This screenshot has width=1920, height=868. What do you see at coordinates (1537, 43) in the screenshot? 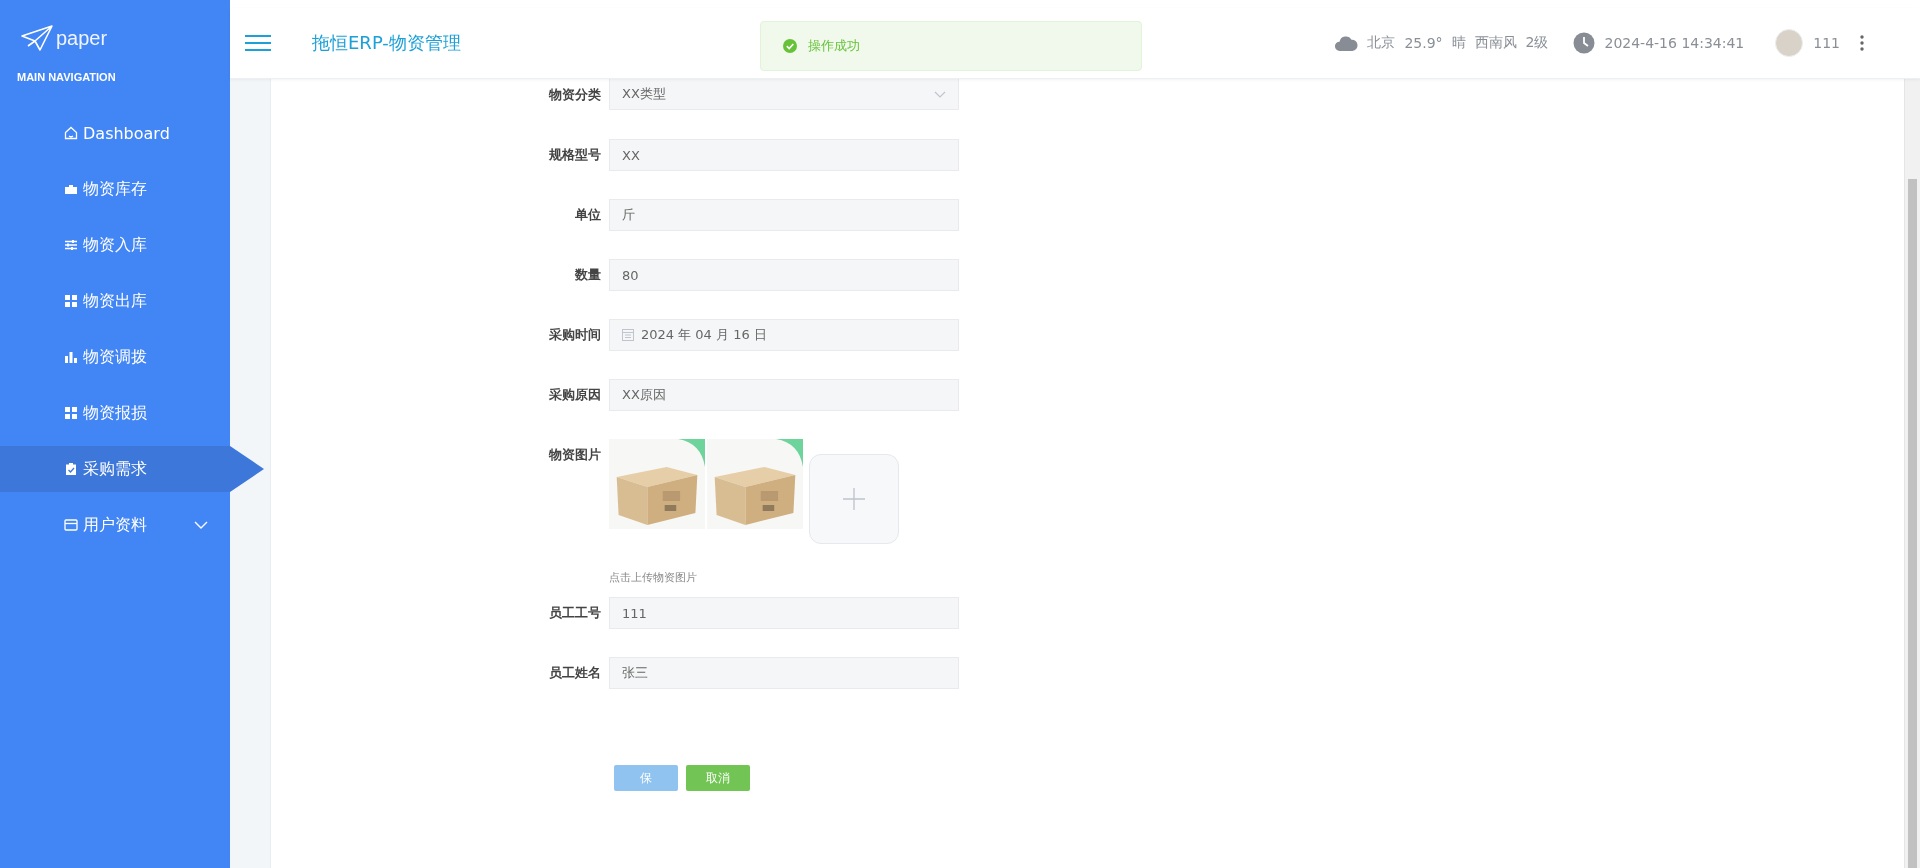
I see `wind-level-text: 2级` at bounding box center [1537, 43].